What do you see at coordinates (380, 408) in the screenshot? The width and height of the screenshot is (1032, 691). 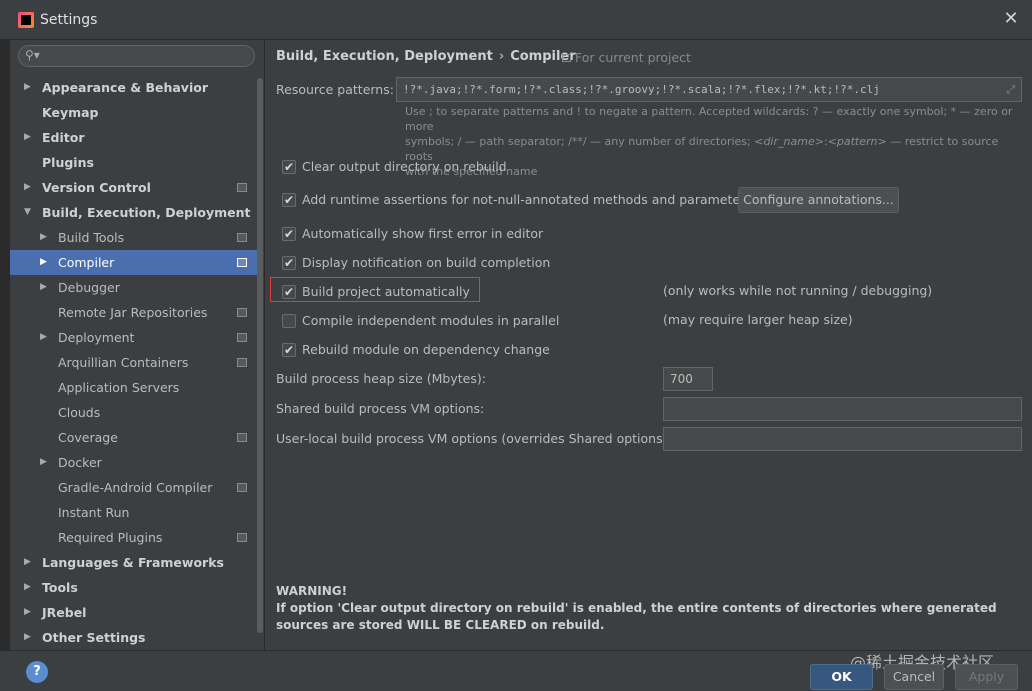 I see `shared-vm-options-label: Shared build process VM options:` at bounding box center [380, 408].